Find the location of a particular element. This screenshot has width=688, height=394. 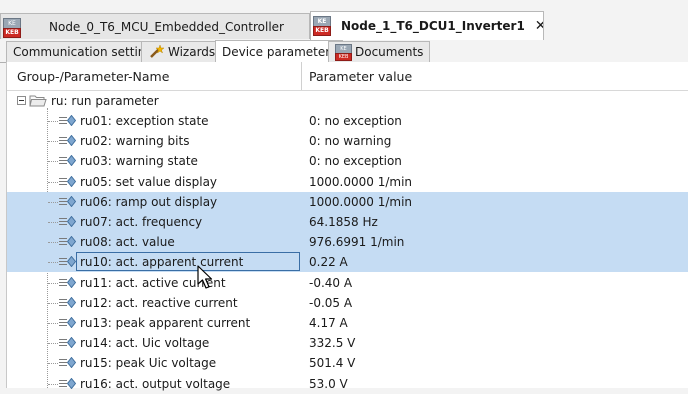

parameter-name: ru02: warning bits is located at coordinates (135, 141).